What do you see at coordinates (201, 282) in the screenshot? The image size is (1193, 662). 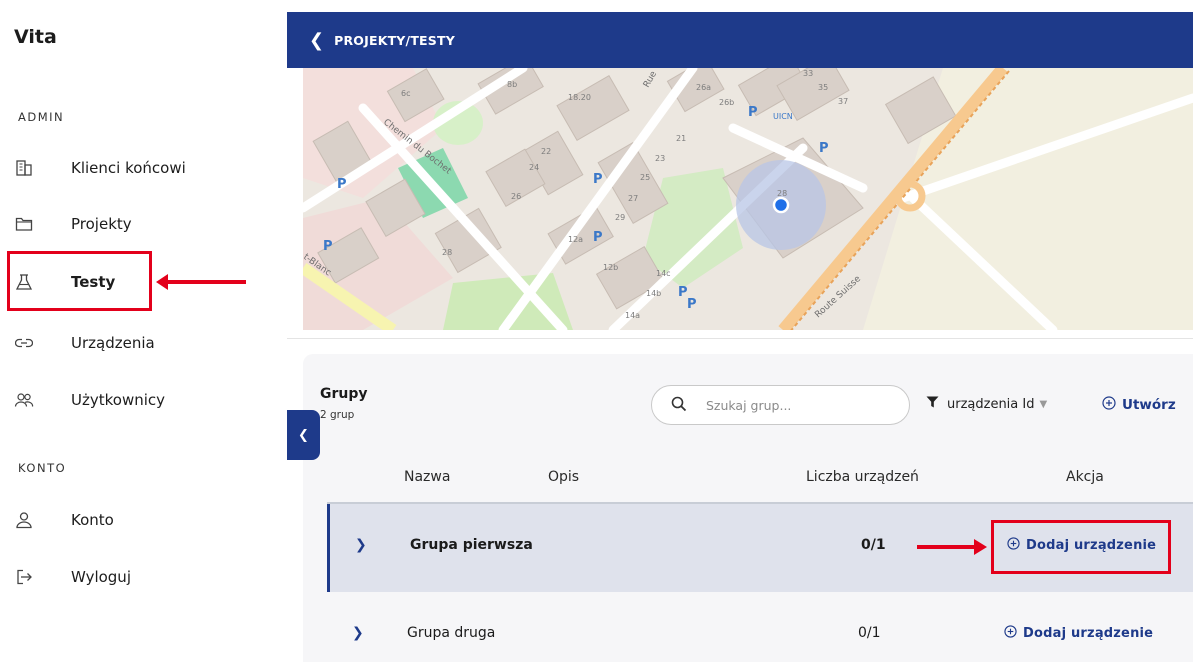 I see `annotation-arrow-left` at bounding box center [201, 282].